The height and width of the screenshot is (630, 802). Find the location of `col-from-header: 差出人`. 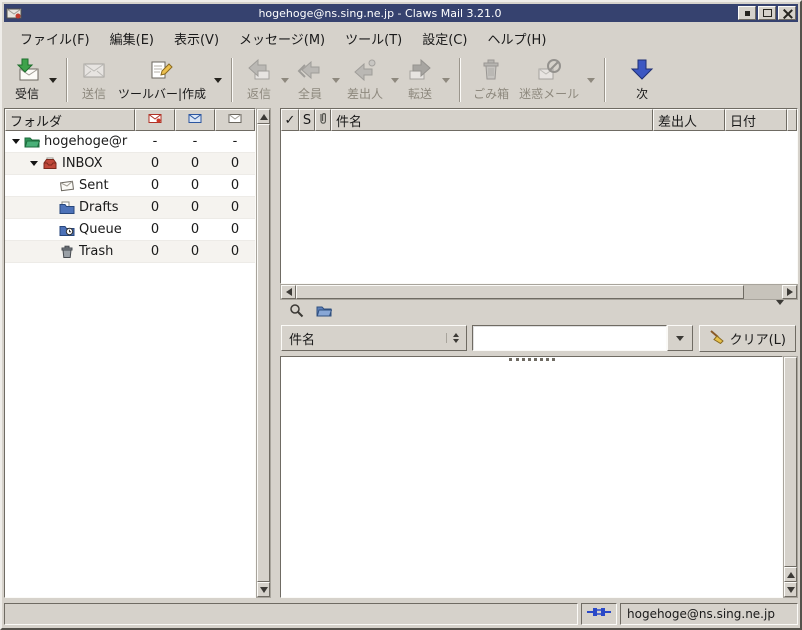

col-from-header: 差出人 is located at coordinates (689, 120).